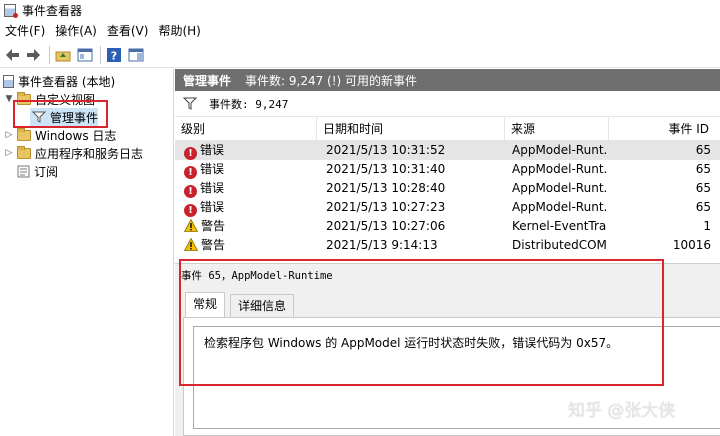 The image size is (720, 436). What do you see at coordinates (89, 153) in the screenshot?
I see `tree-node-label: 应用程序和服务日志` at bounding box center [89, 153].